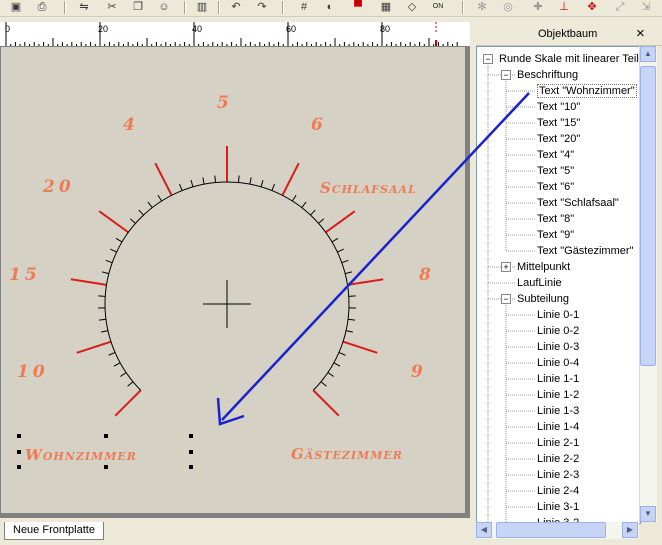 This screenshot has height=545, width=662. I want to click on vertical-scrollbar: ▲ ▼, so click(648, 284).